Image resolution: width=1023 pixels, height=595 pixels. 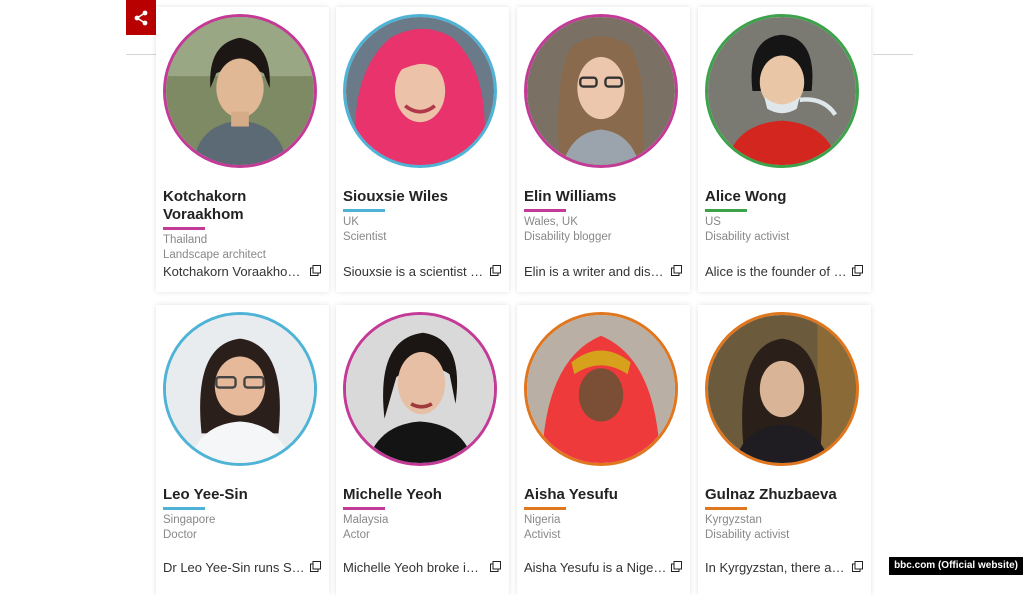 What do you see at coordinates (785, 230) in the screenshot?
I see `person-meta: US Disability activist` at bounding box center [785, 230].